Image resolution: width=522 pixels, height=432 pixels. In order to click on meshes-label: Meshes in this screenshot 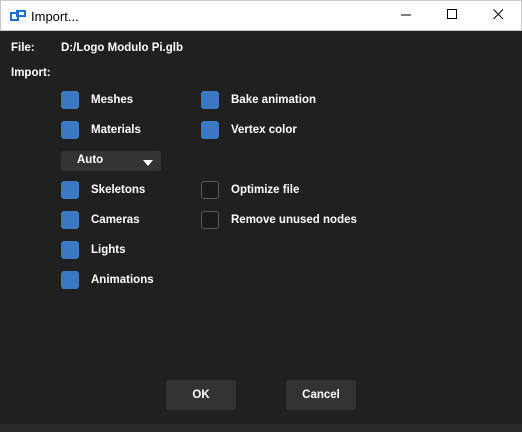, I will do `click(112, 100)`.